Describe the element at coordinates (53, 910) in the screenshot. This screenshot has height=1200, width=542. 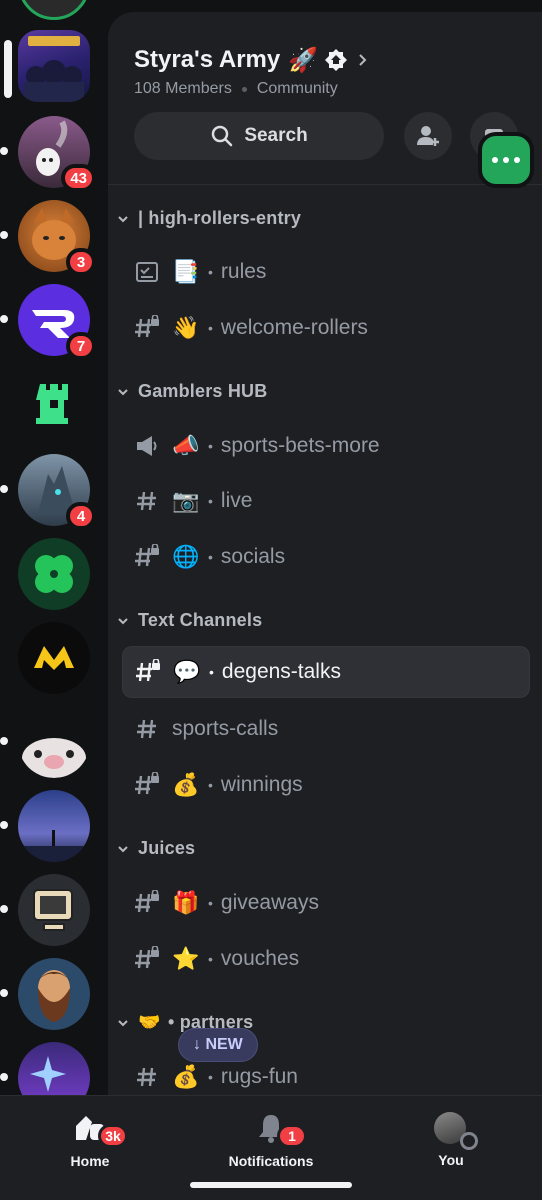
I see `computer-server-art` at that location.